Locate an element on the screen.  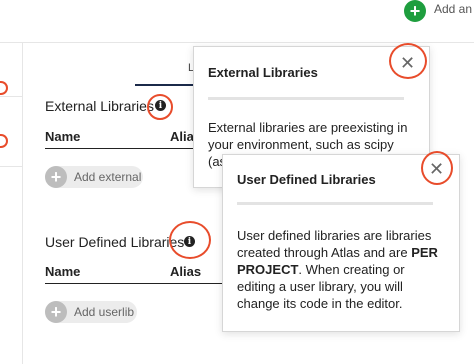
popover-title: User Defined Libraries is located at coordinates (306, 179).